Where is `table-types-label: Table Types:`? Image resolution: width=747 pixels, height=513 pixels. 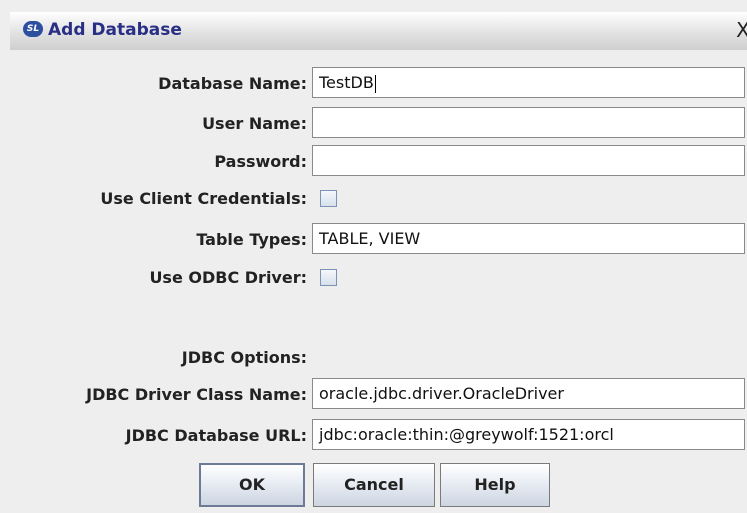 table-types-label: Table Types: is located at coordinates (251, 239).